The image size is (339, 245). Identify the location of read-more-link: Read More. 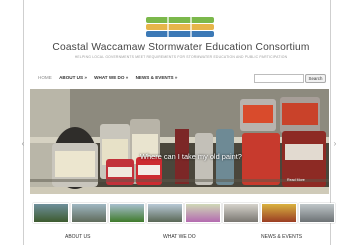
(296, 180).